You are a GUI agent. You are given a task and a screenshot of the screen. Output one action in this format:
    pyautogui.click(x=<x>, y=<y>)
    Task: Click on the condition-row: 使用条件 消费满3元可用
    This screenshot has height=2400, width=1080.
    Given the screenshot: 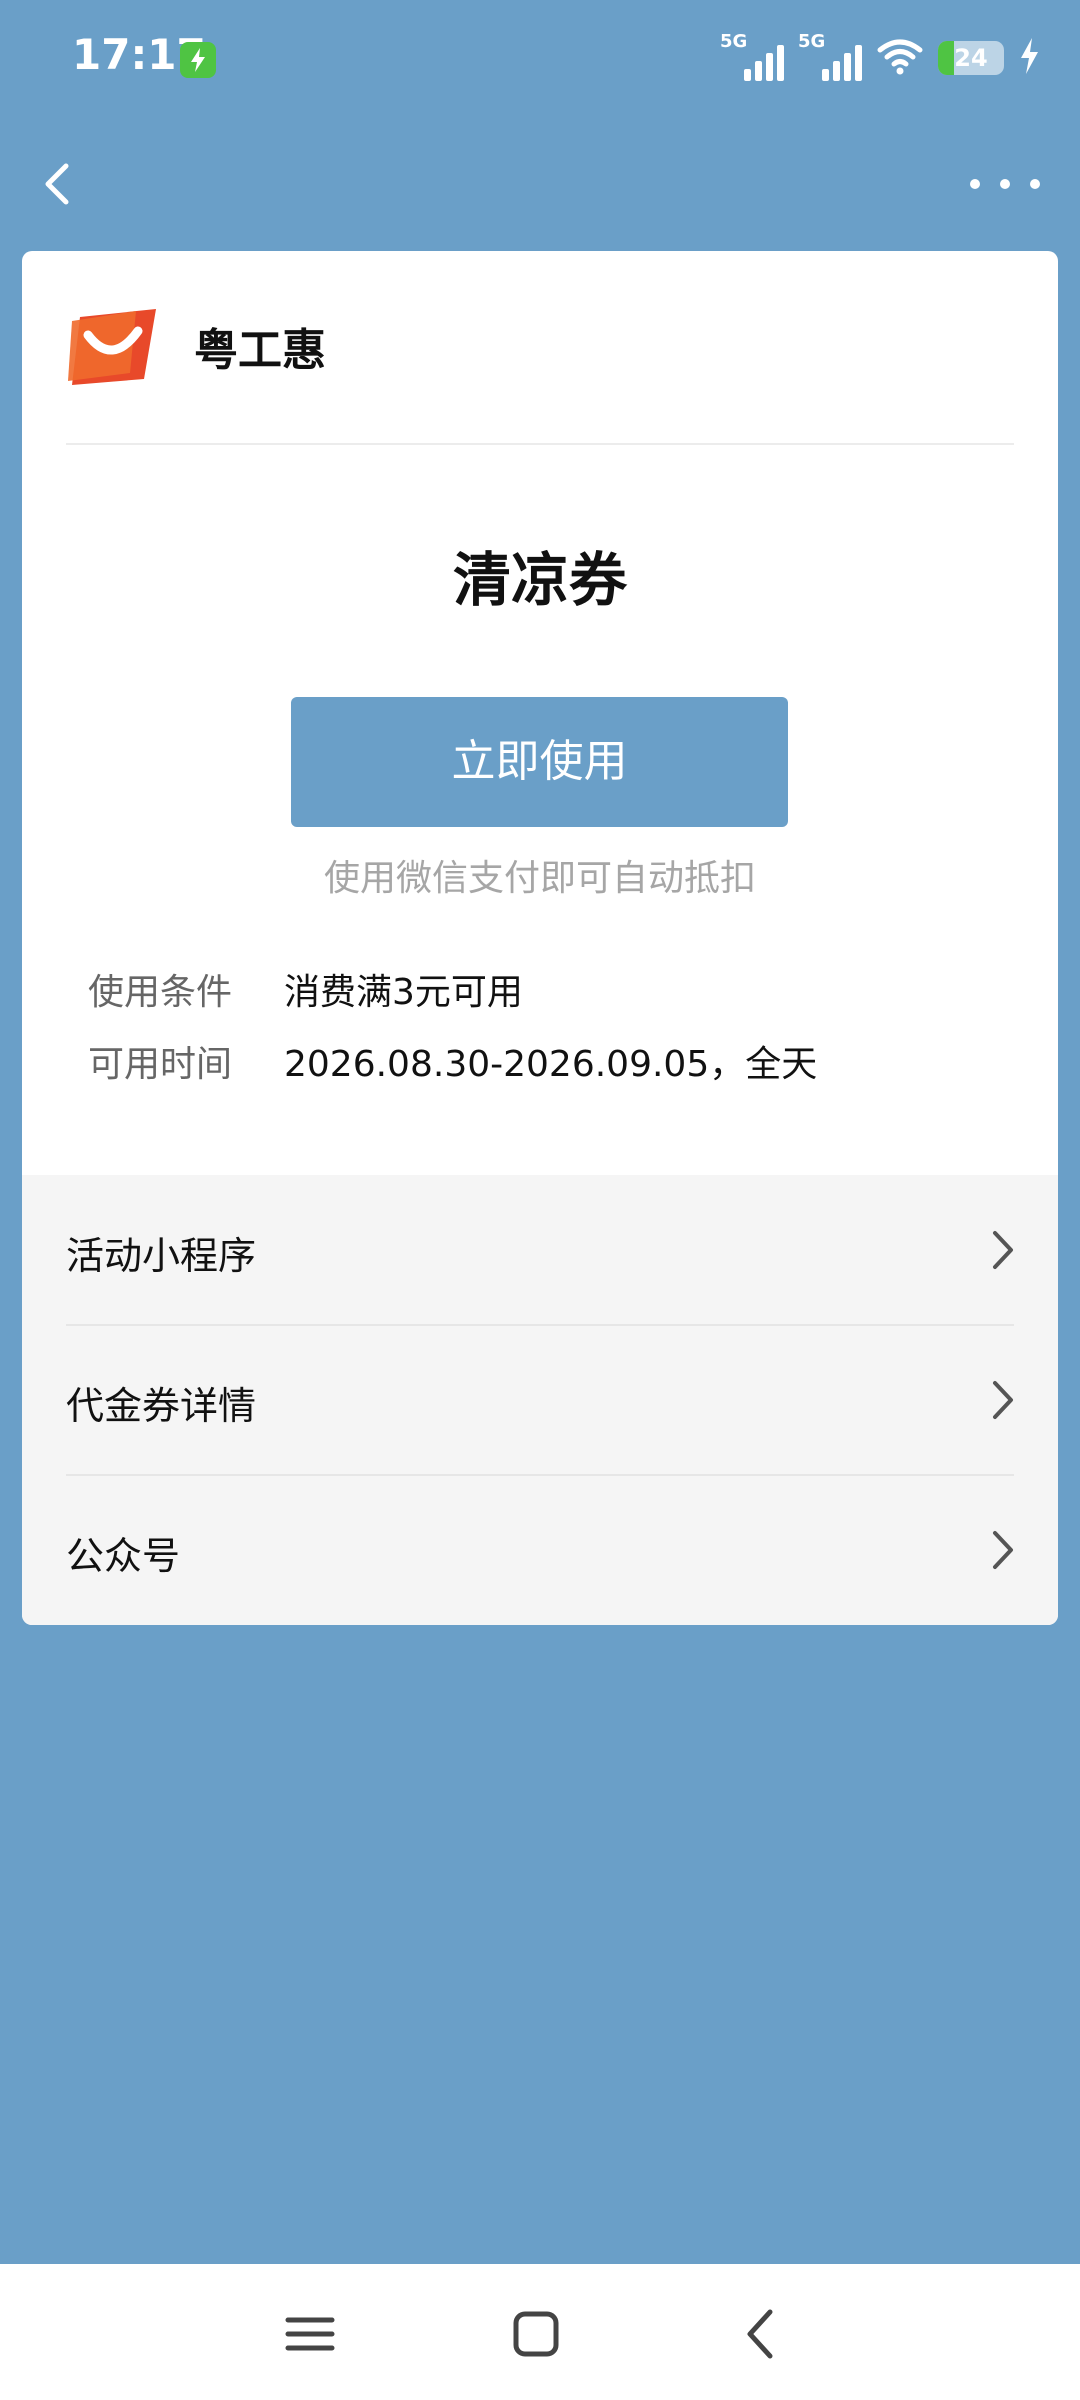 What is the action you would take?
    pyautogui.click(x=305, y=989)
    